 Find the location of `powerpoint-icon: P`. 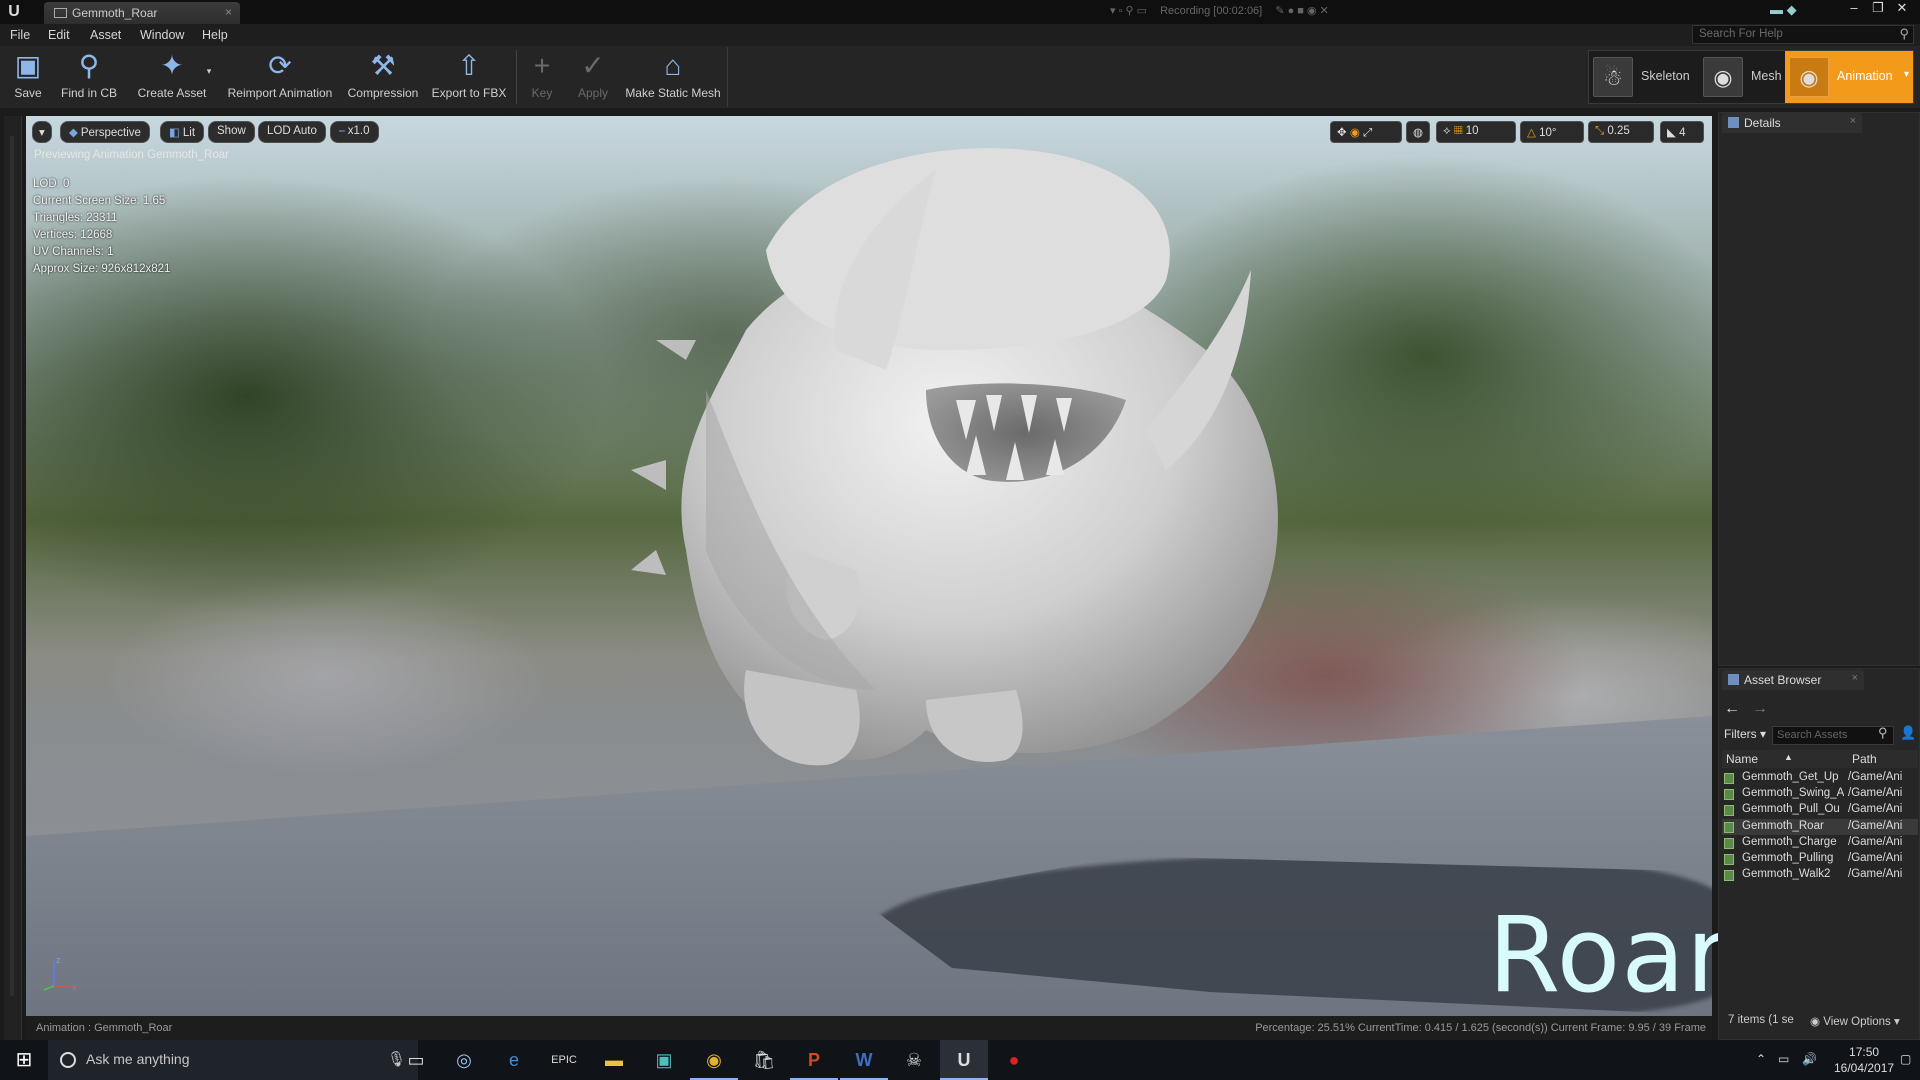

powerpoint-icon: P is located at coordinates (814, 1060).